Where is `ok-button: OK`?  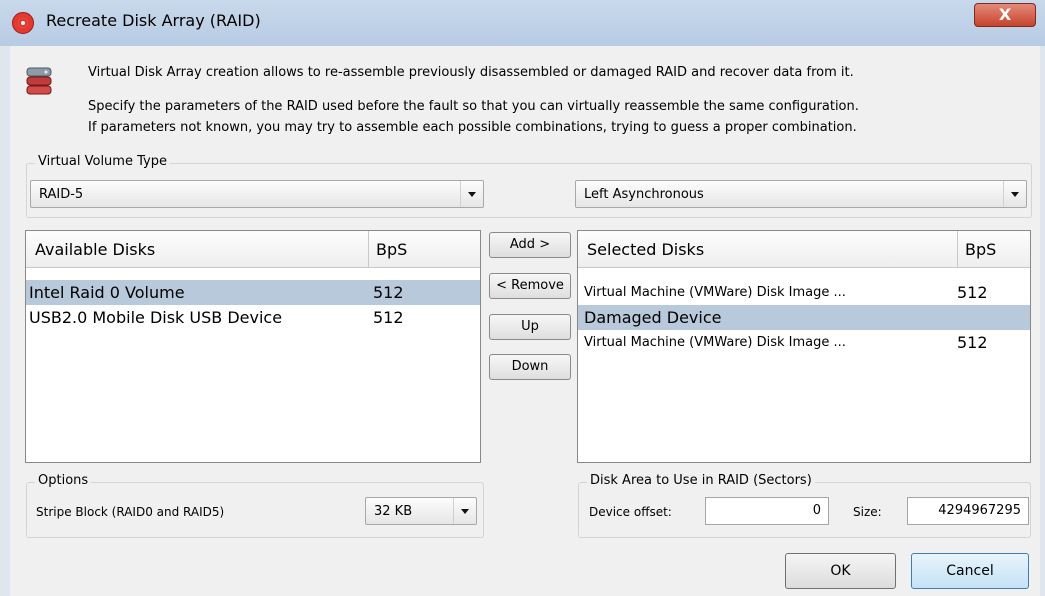 ok-button: OK is located at coordinates (840, 571).